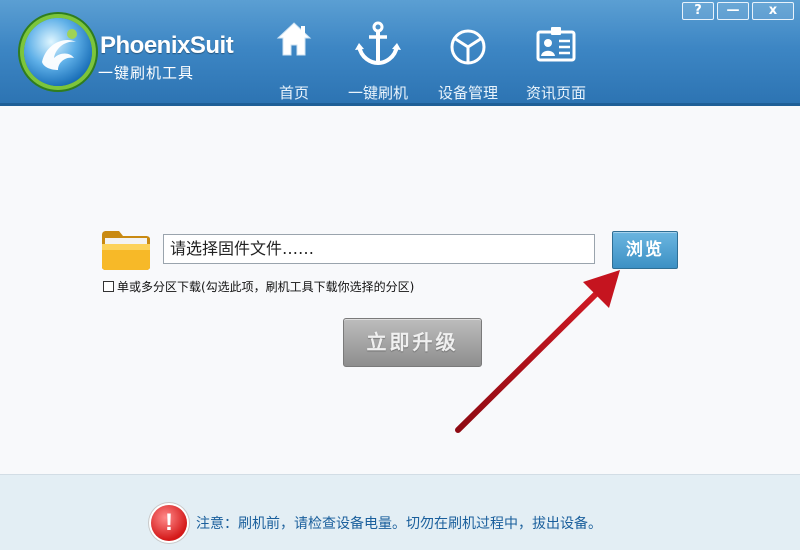 The height and width of the screenshot is (550, 800). What do you see at coordinates (537, 351) in the screenshot?
I see `red-arrow-annotation` at bounding box center [537, 351].